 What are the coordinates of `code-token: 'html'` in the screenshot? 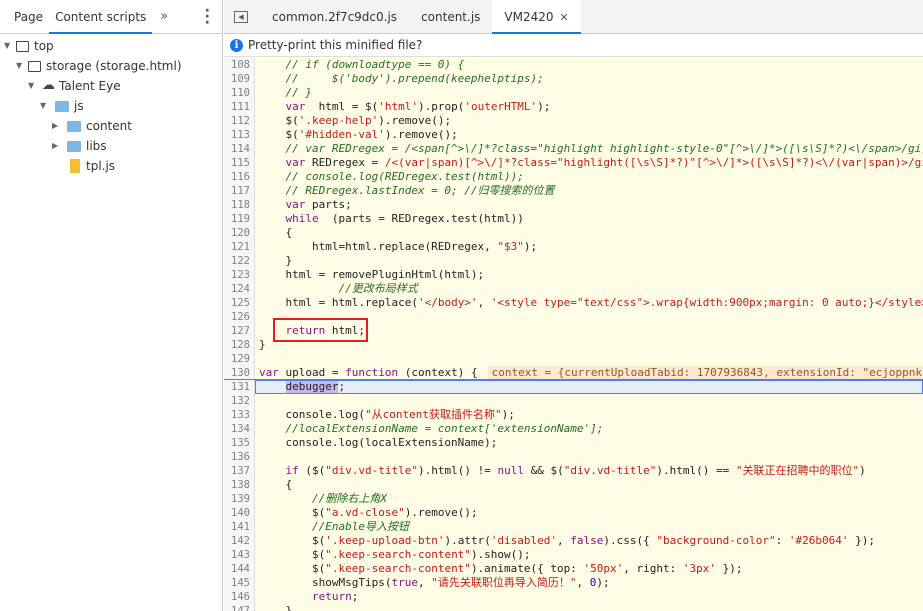 It's located at (398, 106).